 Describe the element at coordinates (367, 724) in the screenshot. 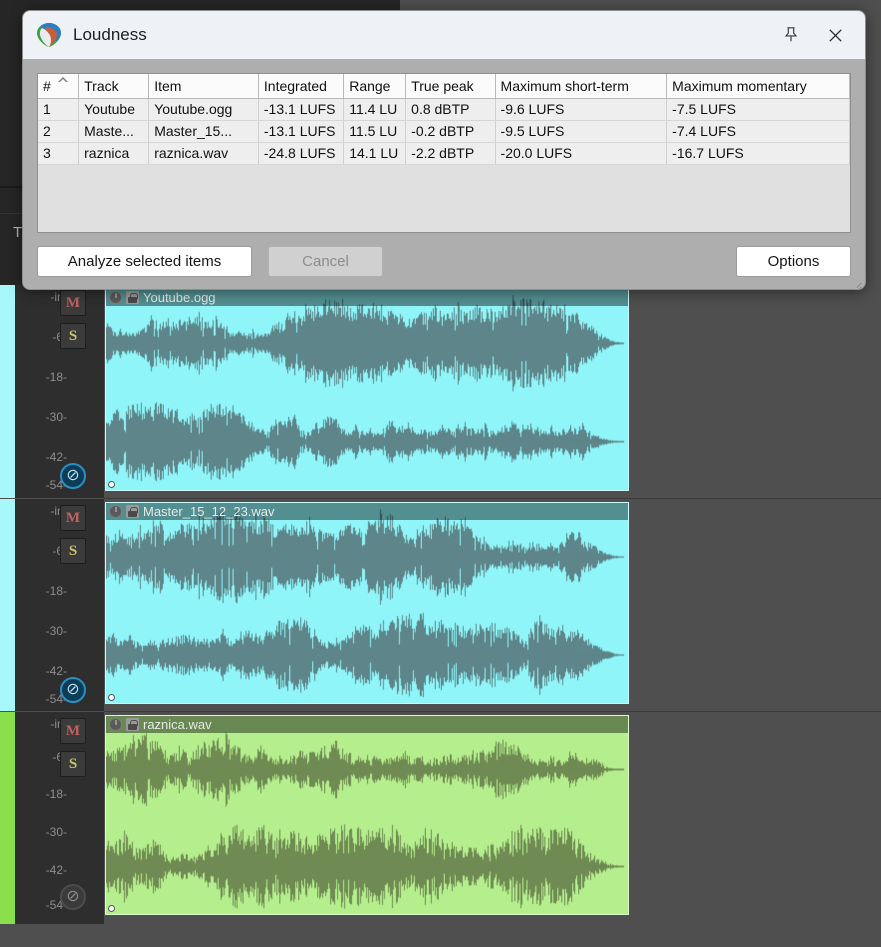

I see `item-header: raznica.wav` at that location.